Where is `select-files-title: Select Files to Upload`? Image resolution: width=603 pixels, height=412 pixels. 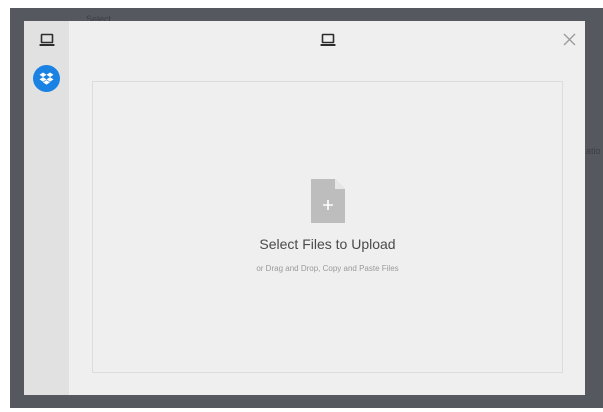
select-files-title: Select Files to Upload is located at coordinates (327, 244).